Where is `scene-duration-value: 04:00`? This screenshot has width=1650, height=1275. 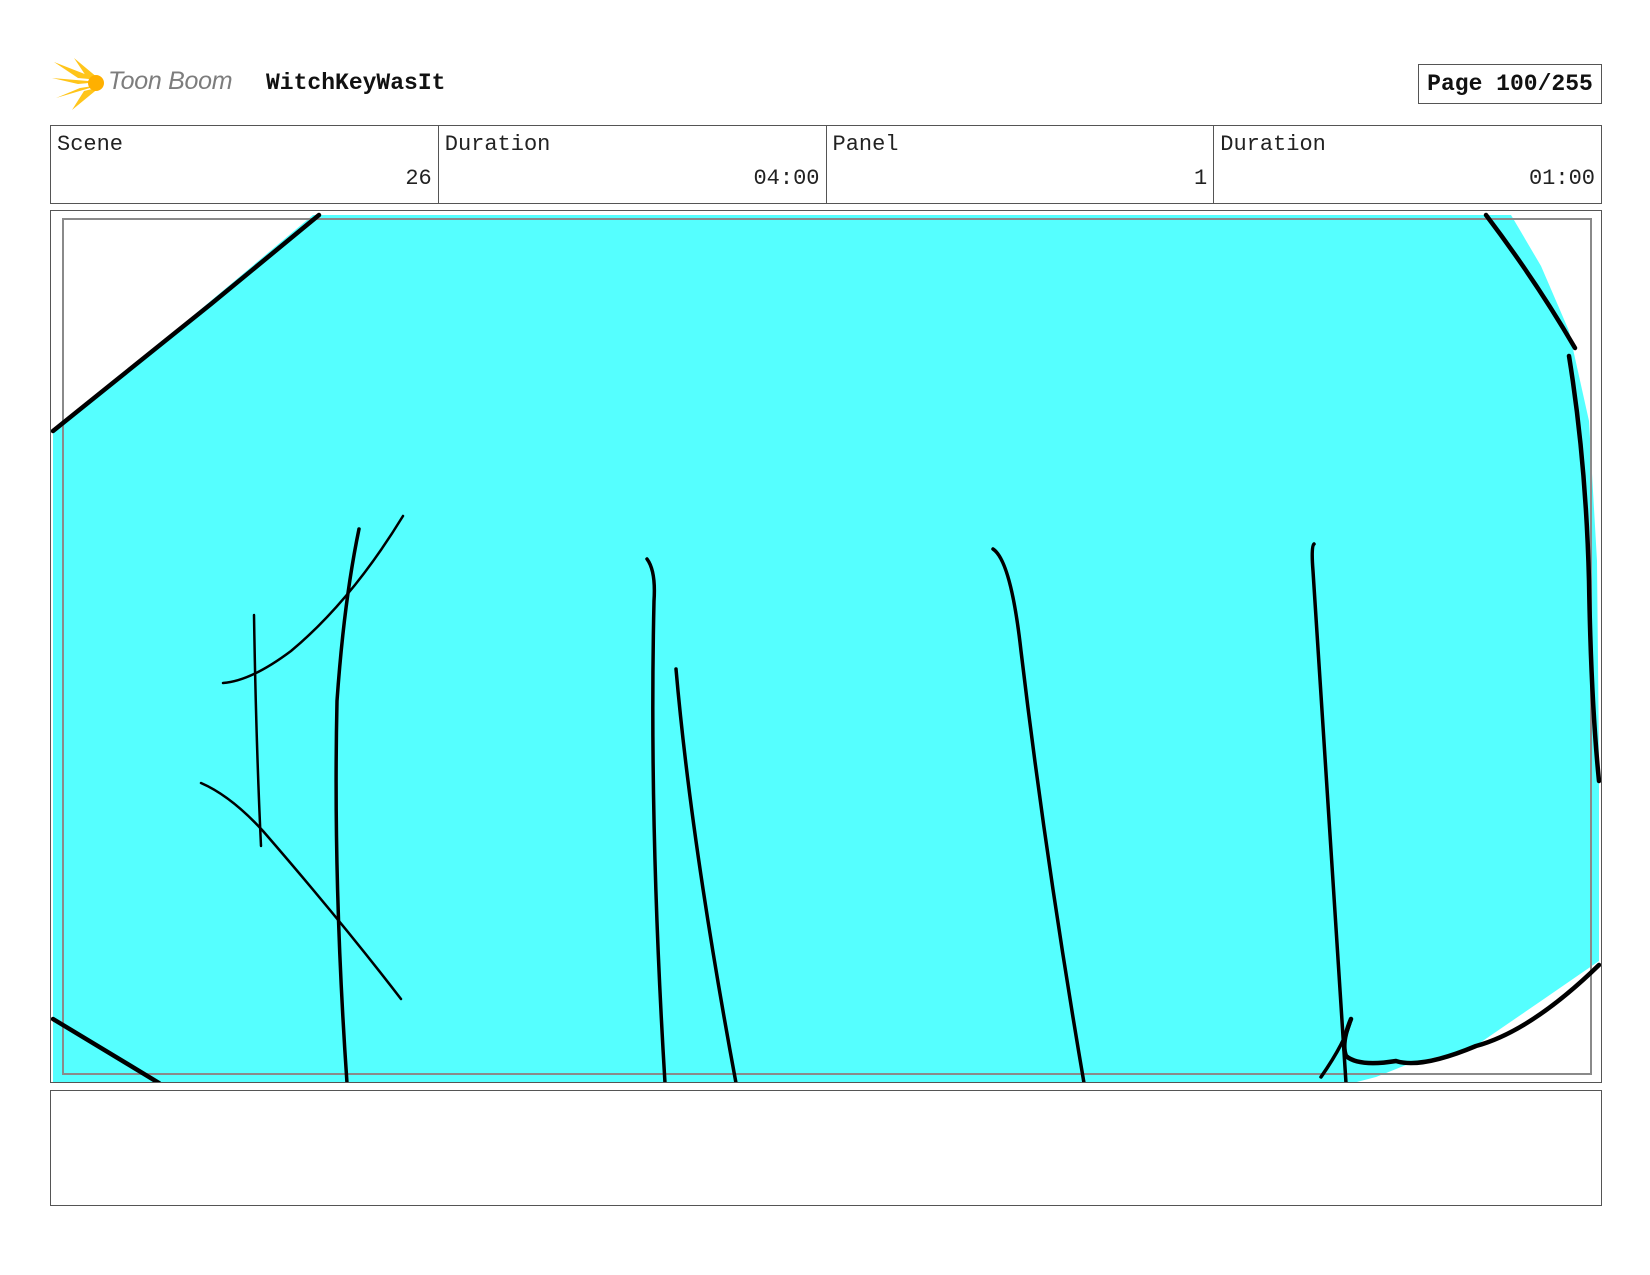 scene-duration-value: 04:00 is located at coordinates (786, 178).